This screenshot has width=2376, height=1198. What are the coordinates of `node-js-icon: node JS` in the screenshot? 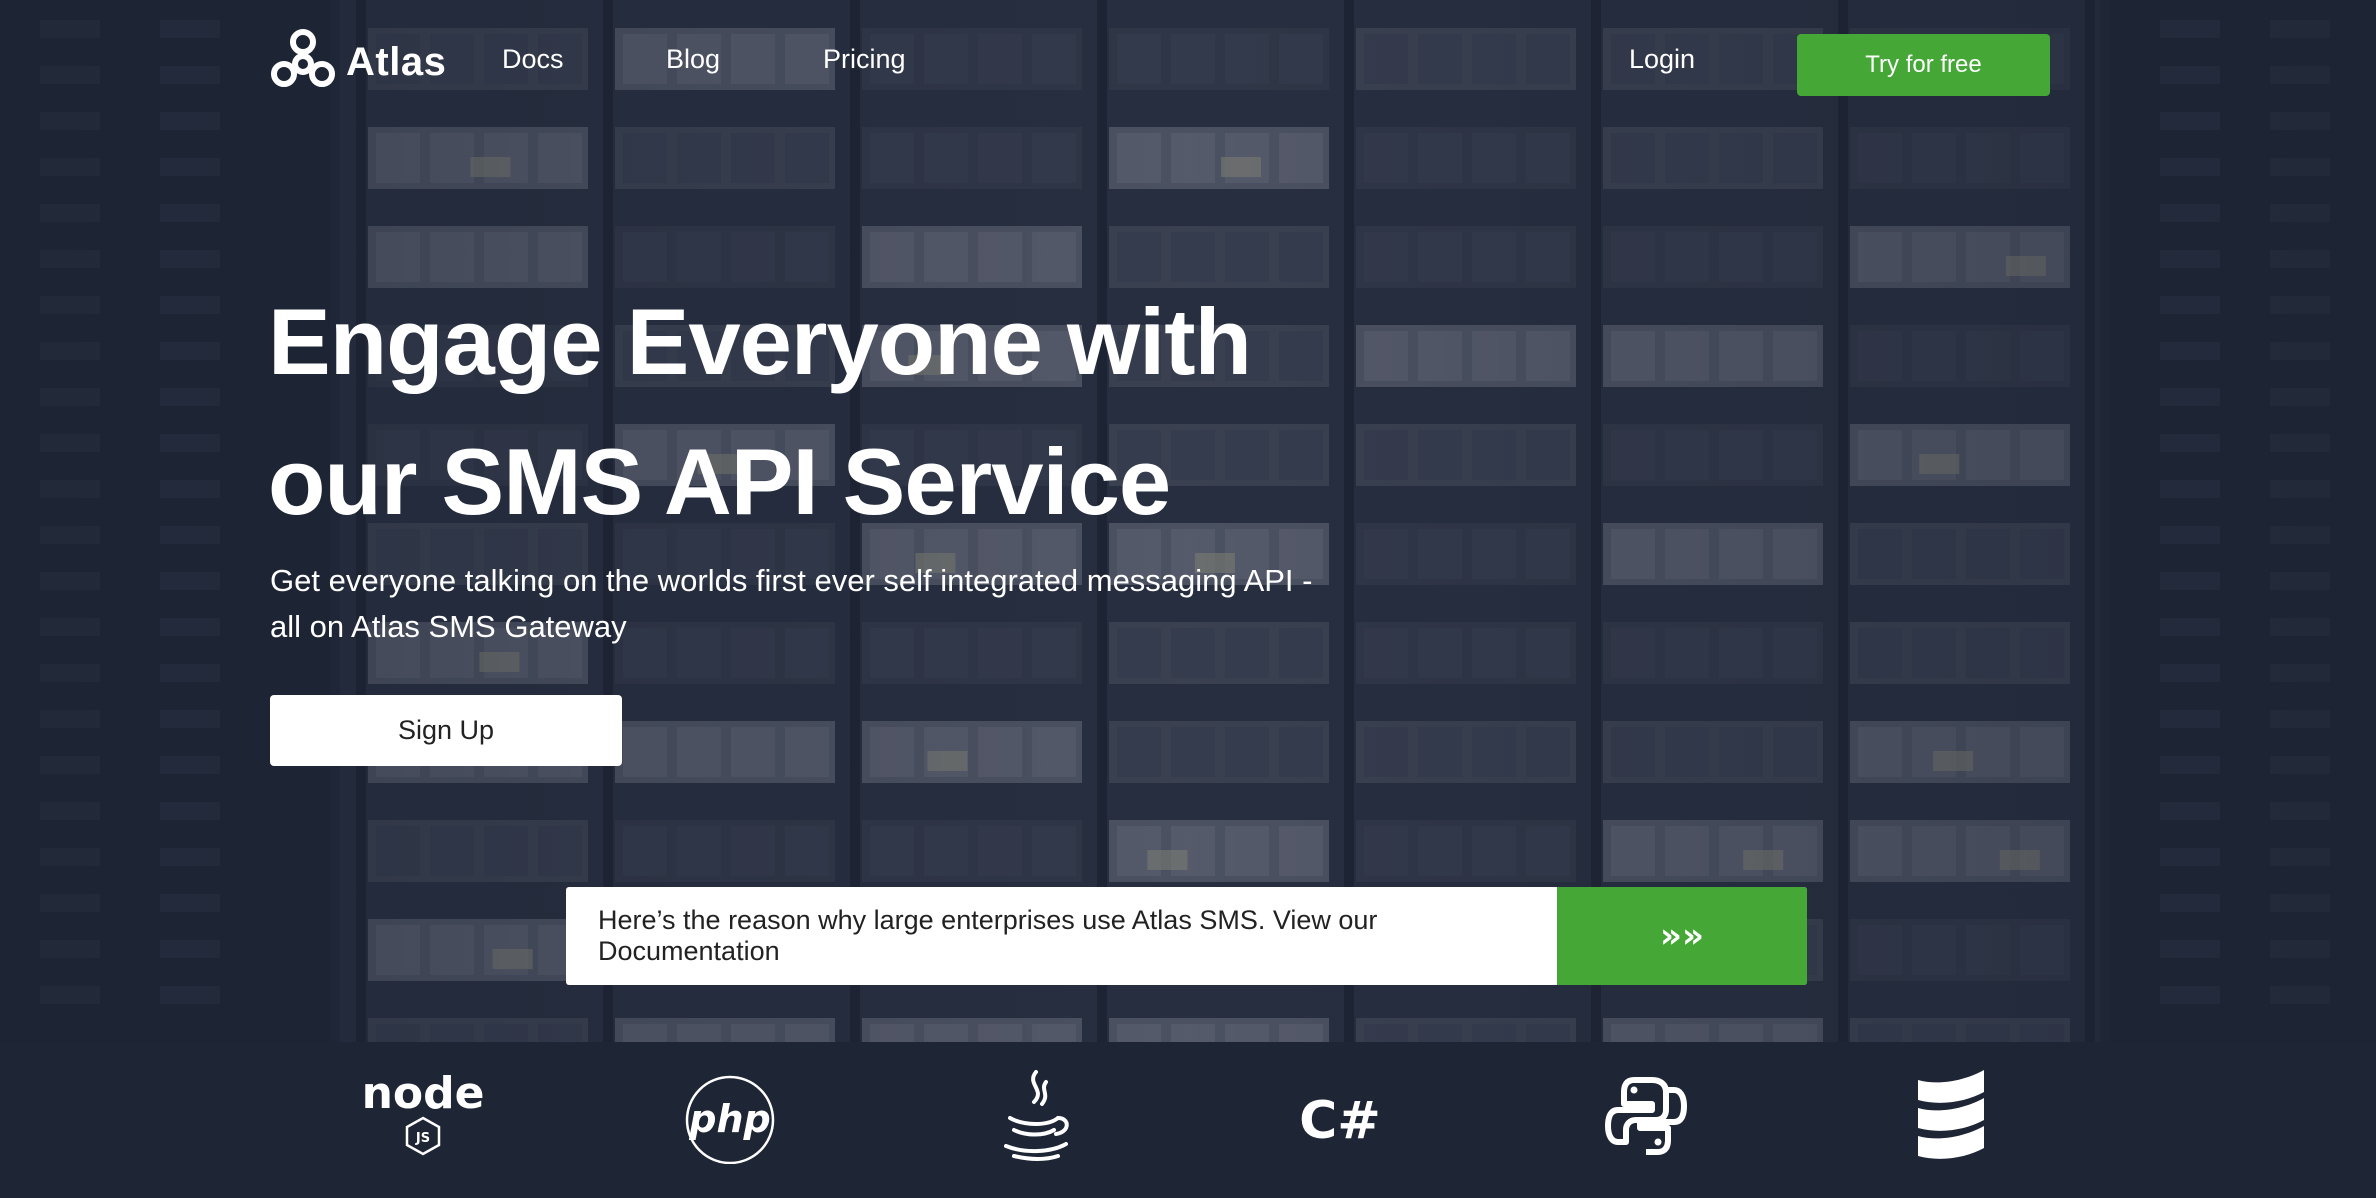 It's located at (423, 1112).